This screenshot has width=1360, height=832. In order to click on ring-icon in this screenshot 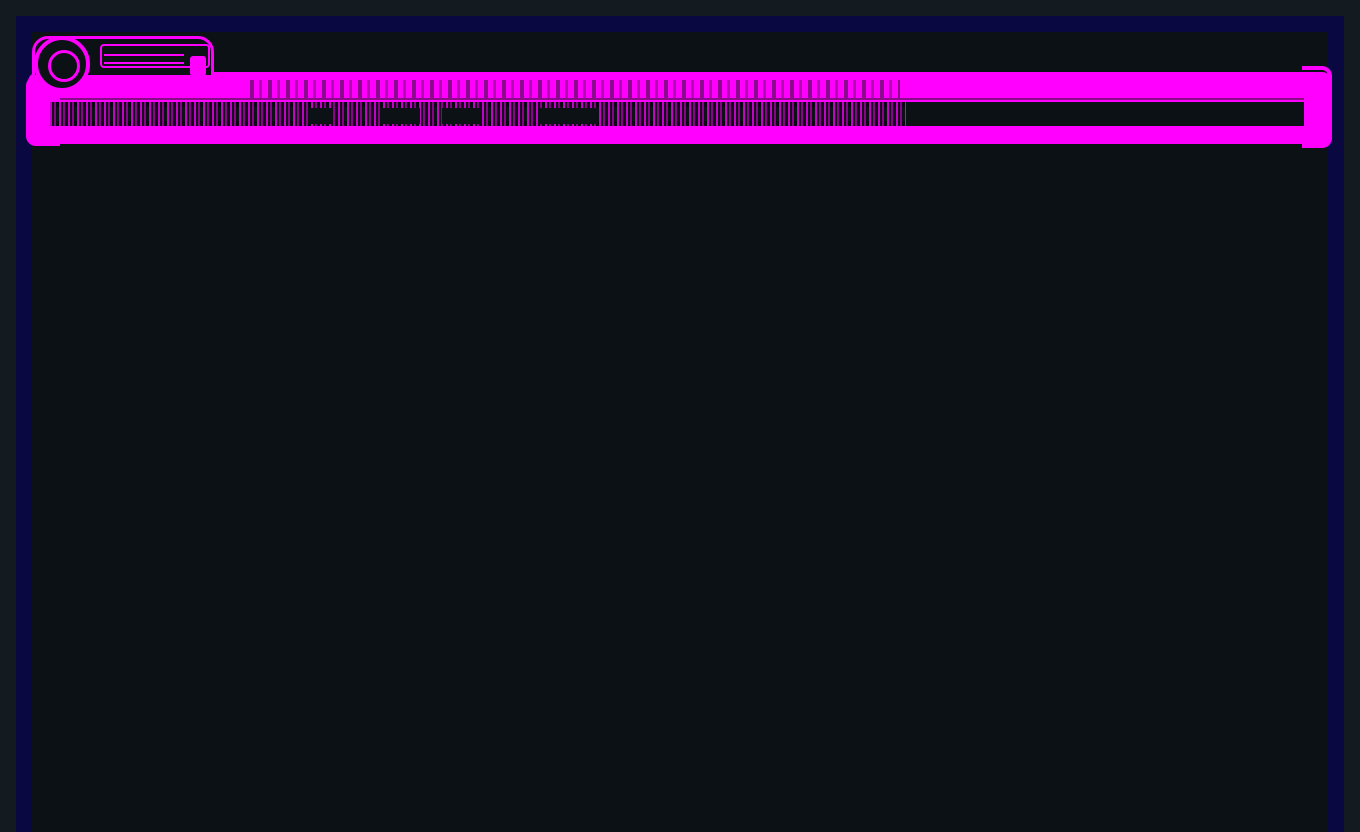, I will do `click(62, 64)`.